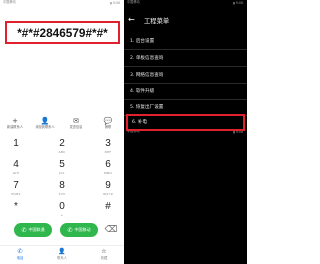 The width and height of the screenshot is (320, 264). Describe the element at coordinates (76, 127) in the screenshot. I see `send-message-label: 发送信息` at that location.